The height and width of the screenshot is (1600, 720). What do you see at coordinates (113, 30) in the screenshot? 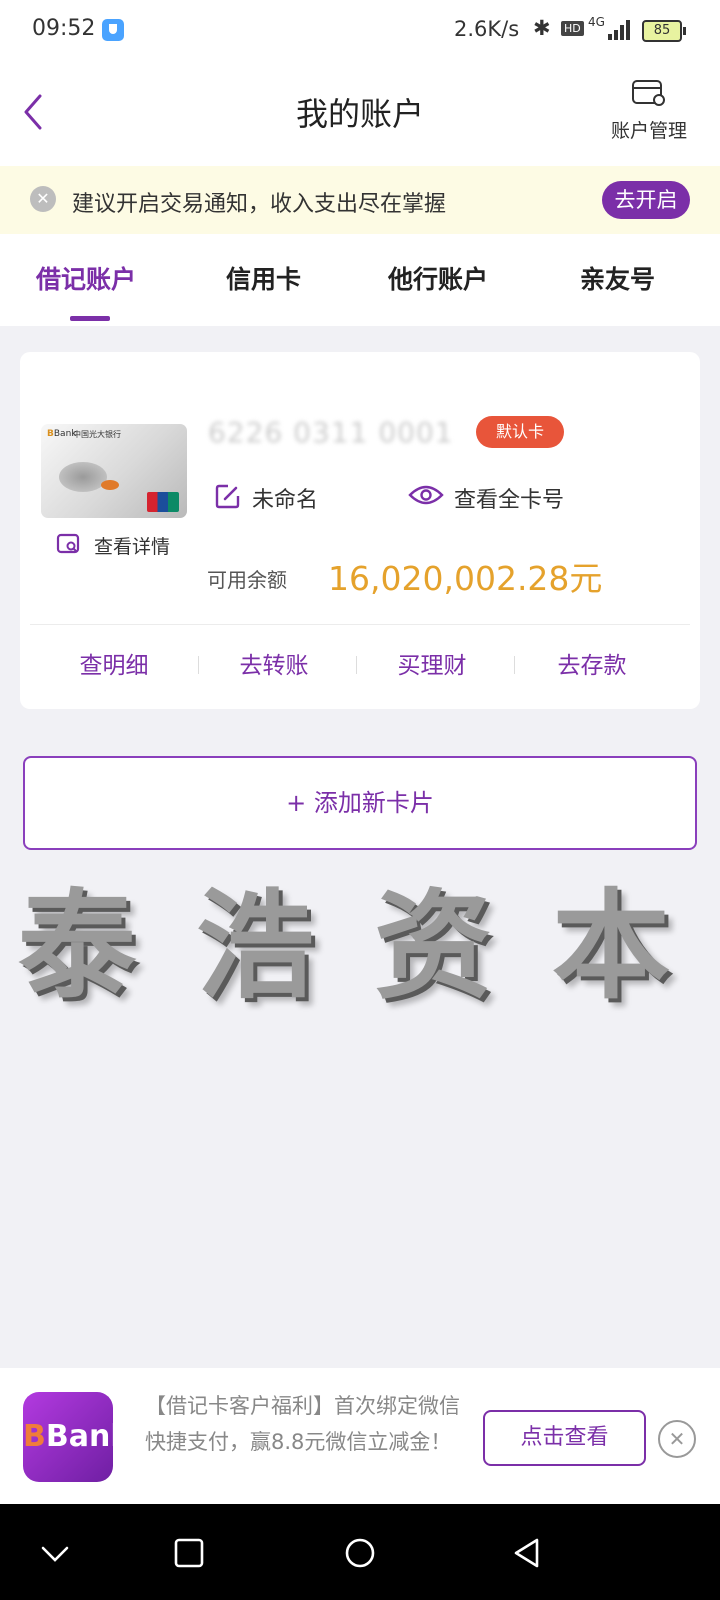
I see `security-shield-icon` at bounding box center [113, 30].